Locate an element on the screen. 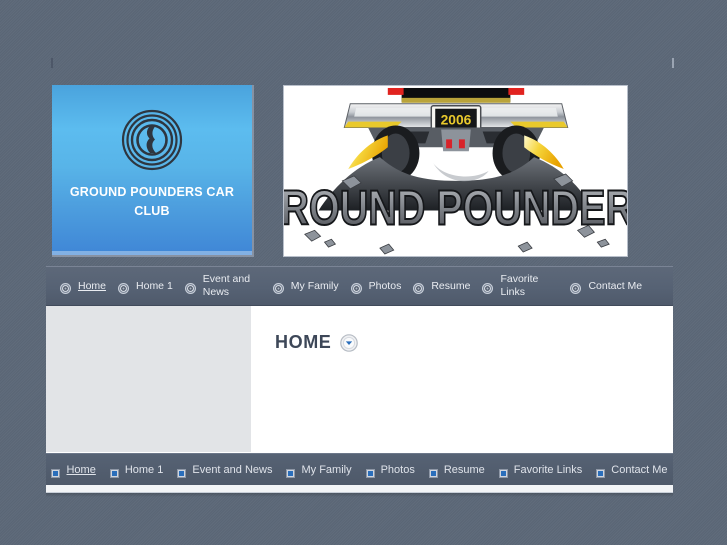  svg-text: 2006 is located at coordinates (456, 120).